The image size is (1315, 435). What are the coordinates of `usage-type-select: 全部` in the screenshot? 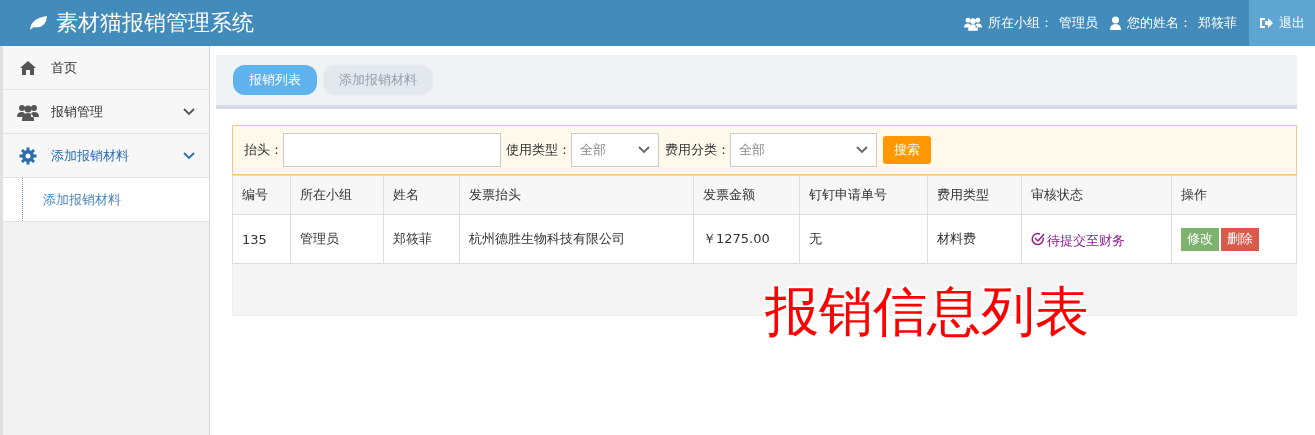 It's located at (615, 150).